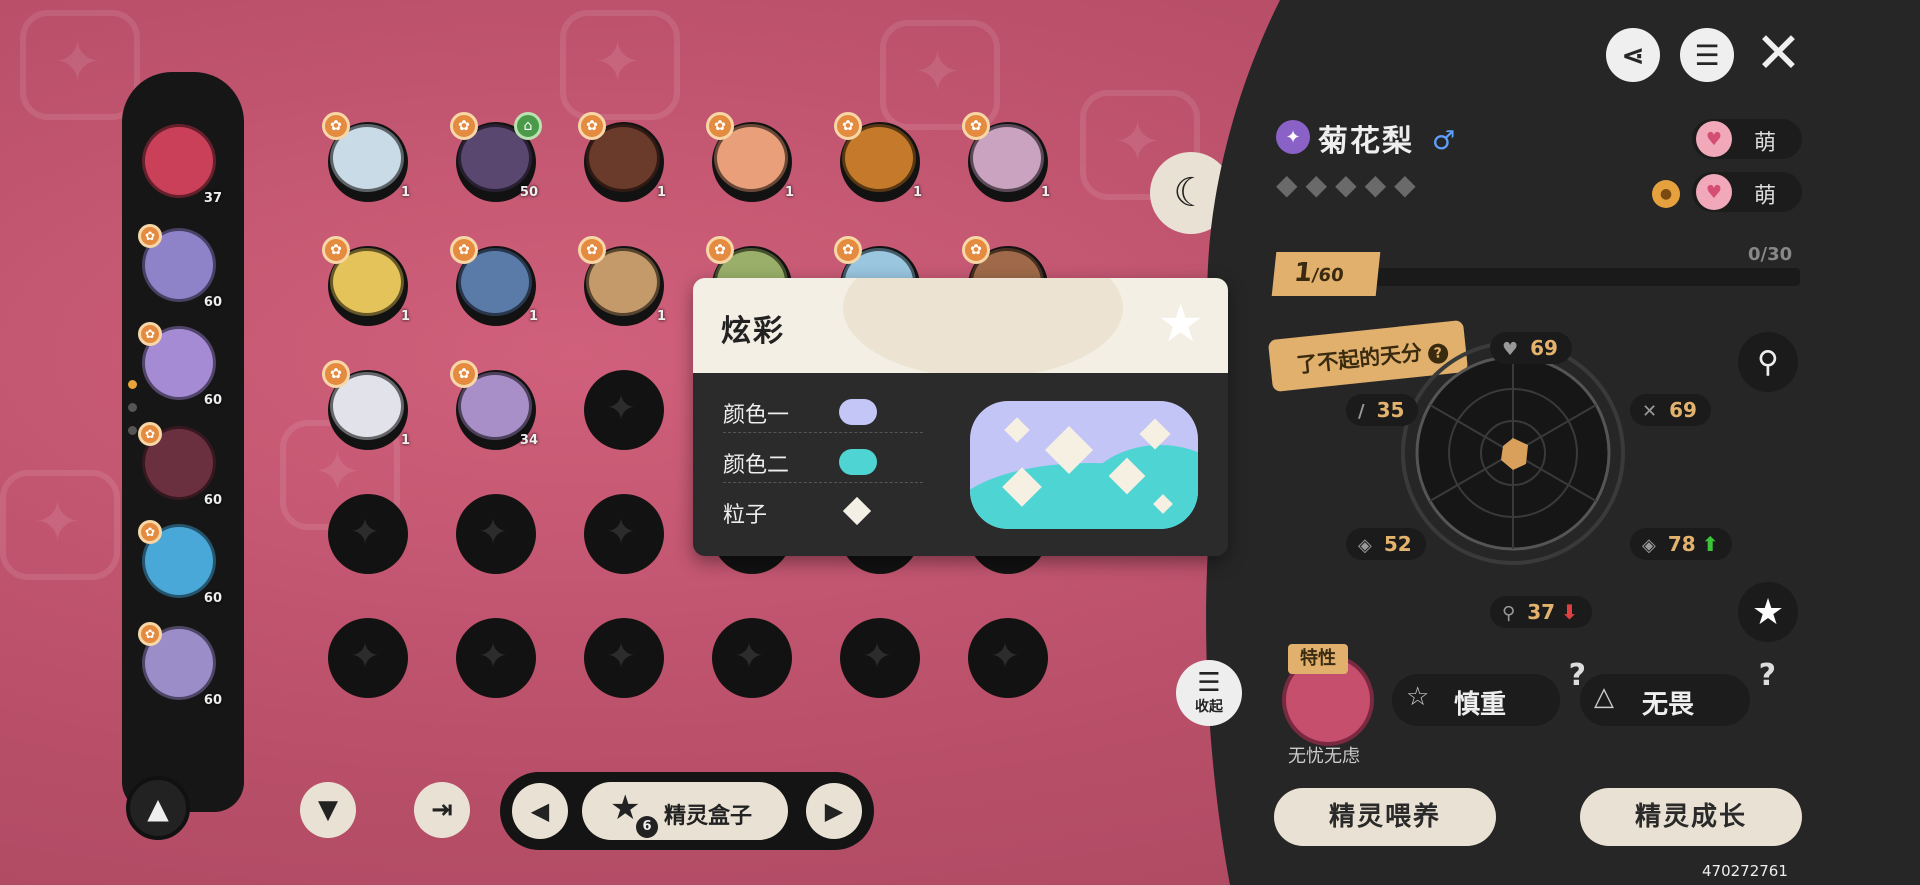 This screenshot has height=885, width=1920. What do you see at coordinates (753, 331) in the screenshot?
I see `popup-title: 炫彩` at bounding box center [753, 331].